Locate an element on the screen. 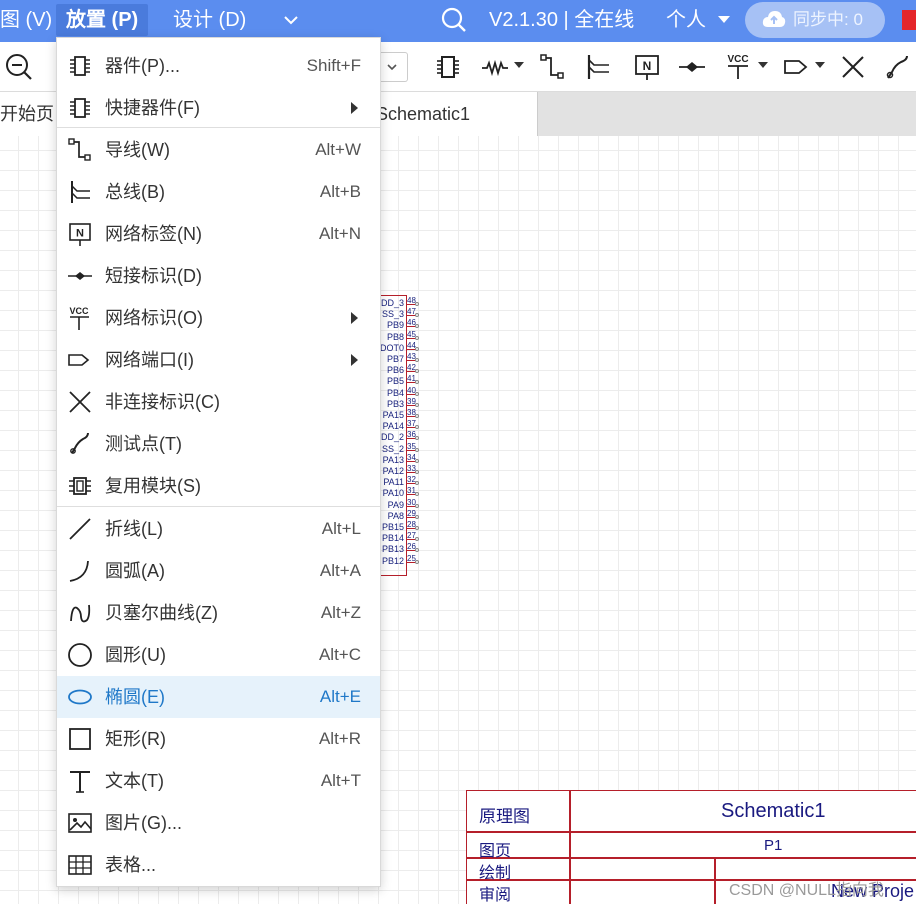 The height and width of the screenshot is (904, 916). resistor-icon is located at coordinates (495, 67).